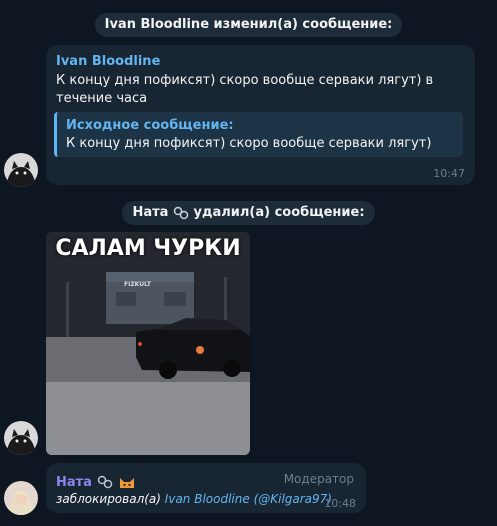 The width and height of the screenshot is (497, 526). What do you see at coordinates (279, 212) in the screenshot?
I see `service-action: удалил(а) сообщение:` at bounding box center [279, 212].